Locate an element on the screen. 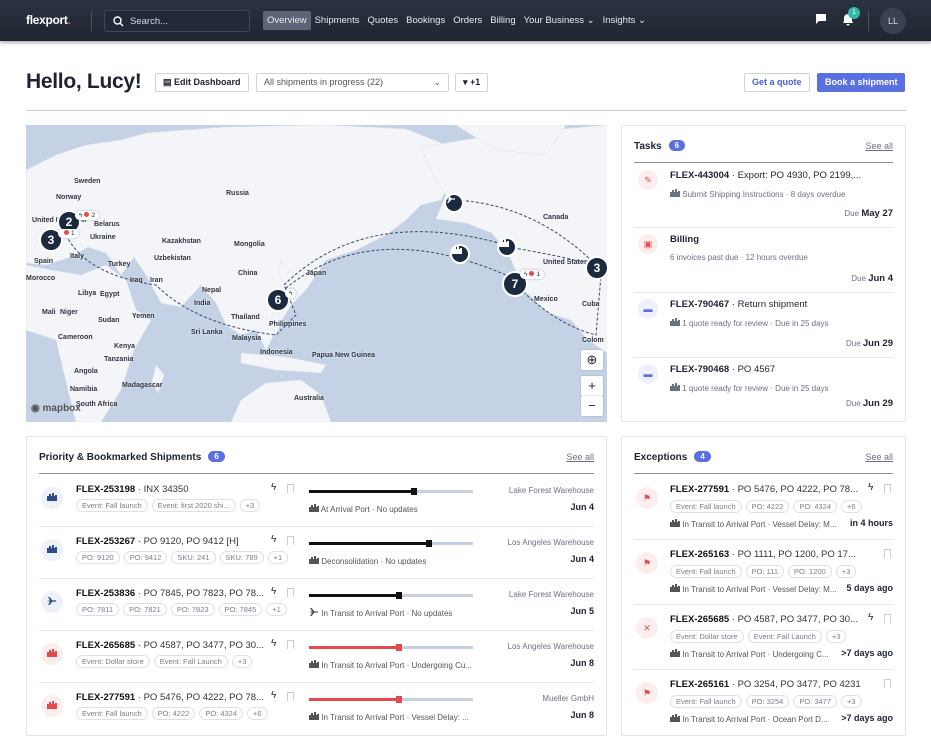 The image size is (931, 745). shipment-tags: Event: Dollar store Event: Fall Launch +3 is located at coordinates (164, 661).